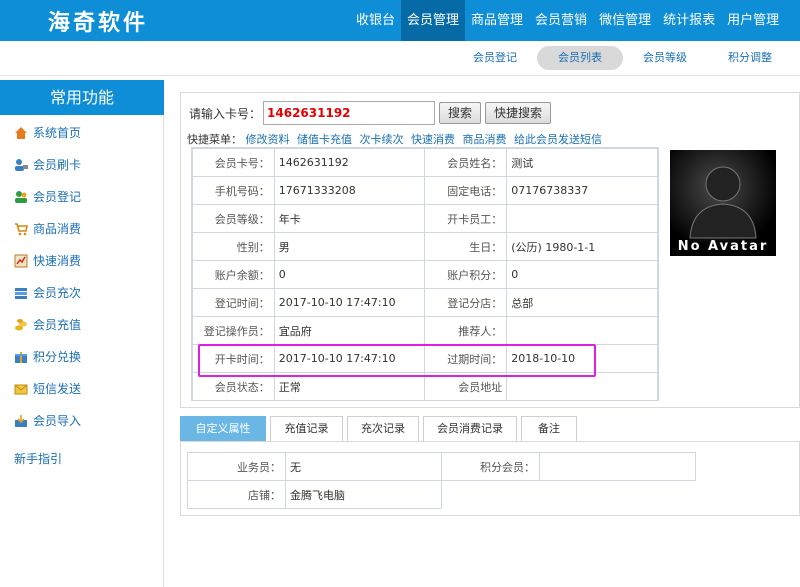  I want to click on top-bar: 海奇软件 收银台 会员管理 商品管理 会员营销 微信管理 统计报表 用户管理, so click(400, 20).